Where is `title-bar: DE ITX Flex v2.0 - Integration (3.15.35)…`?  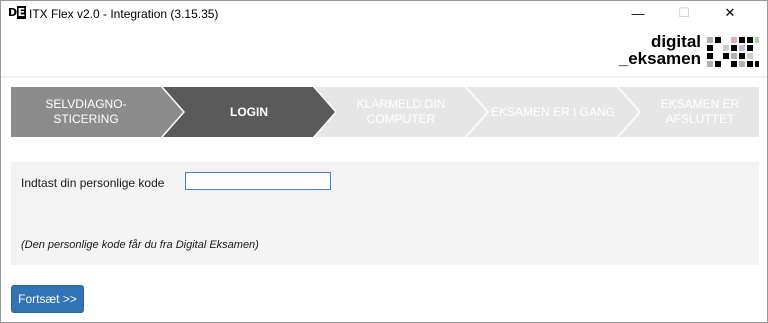
title-bar: DE ITX Flex v2.0 - Integration (3.15.35)… is located at coordinates (384, 14).